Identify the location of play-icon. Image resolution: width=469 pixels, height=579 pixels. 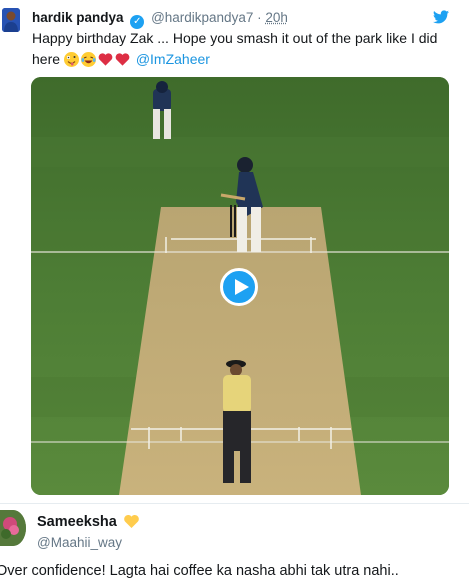
(239, 287).